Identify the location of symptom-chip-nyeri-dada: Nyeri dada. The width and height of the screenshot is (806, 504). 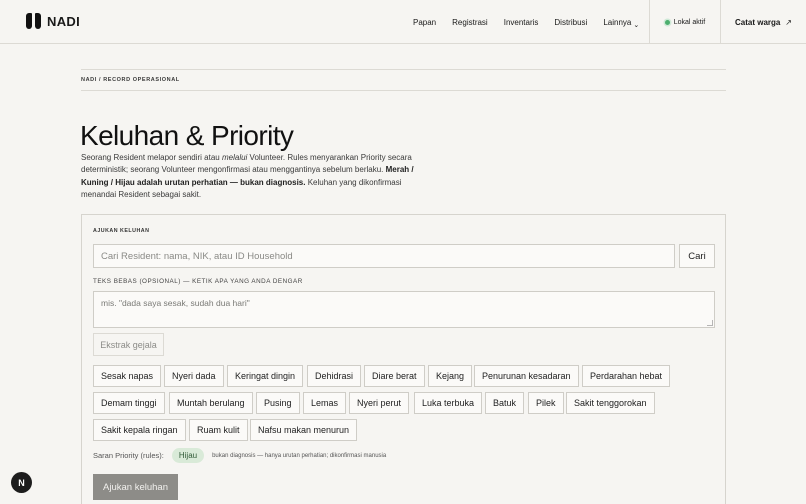
(194, 376).